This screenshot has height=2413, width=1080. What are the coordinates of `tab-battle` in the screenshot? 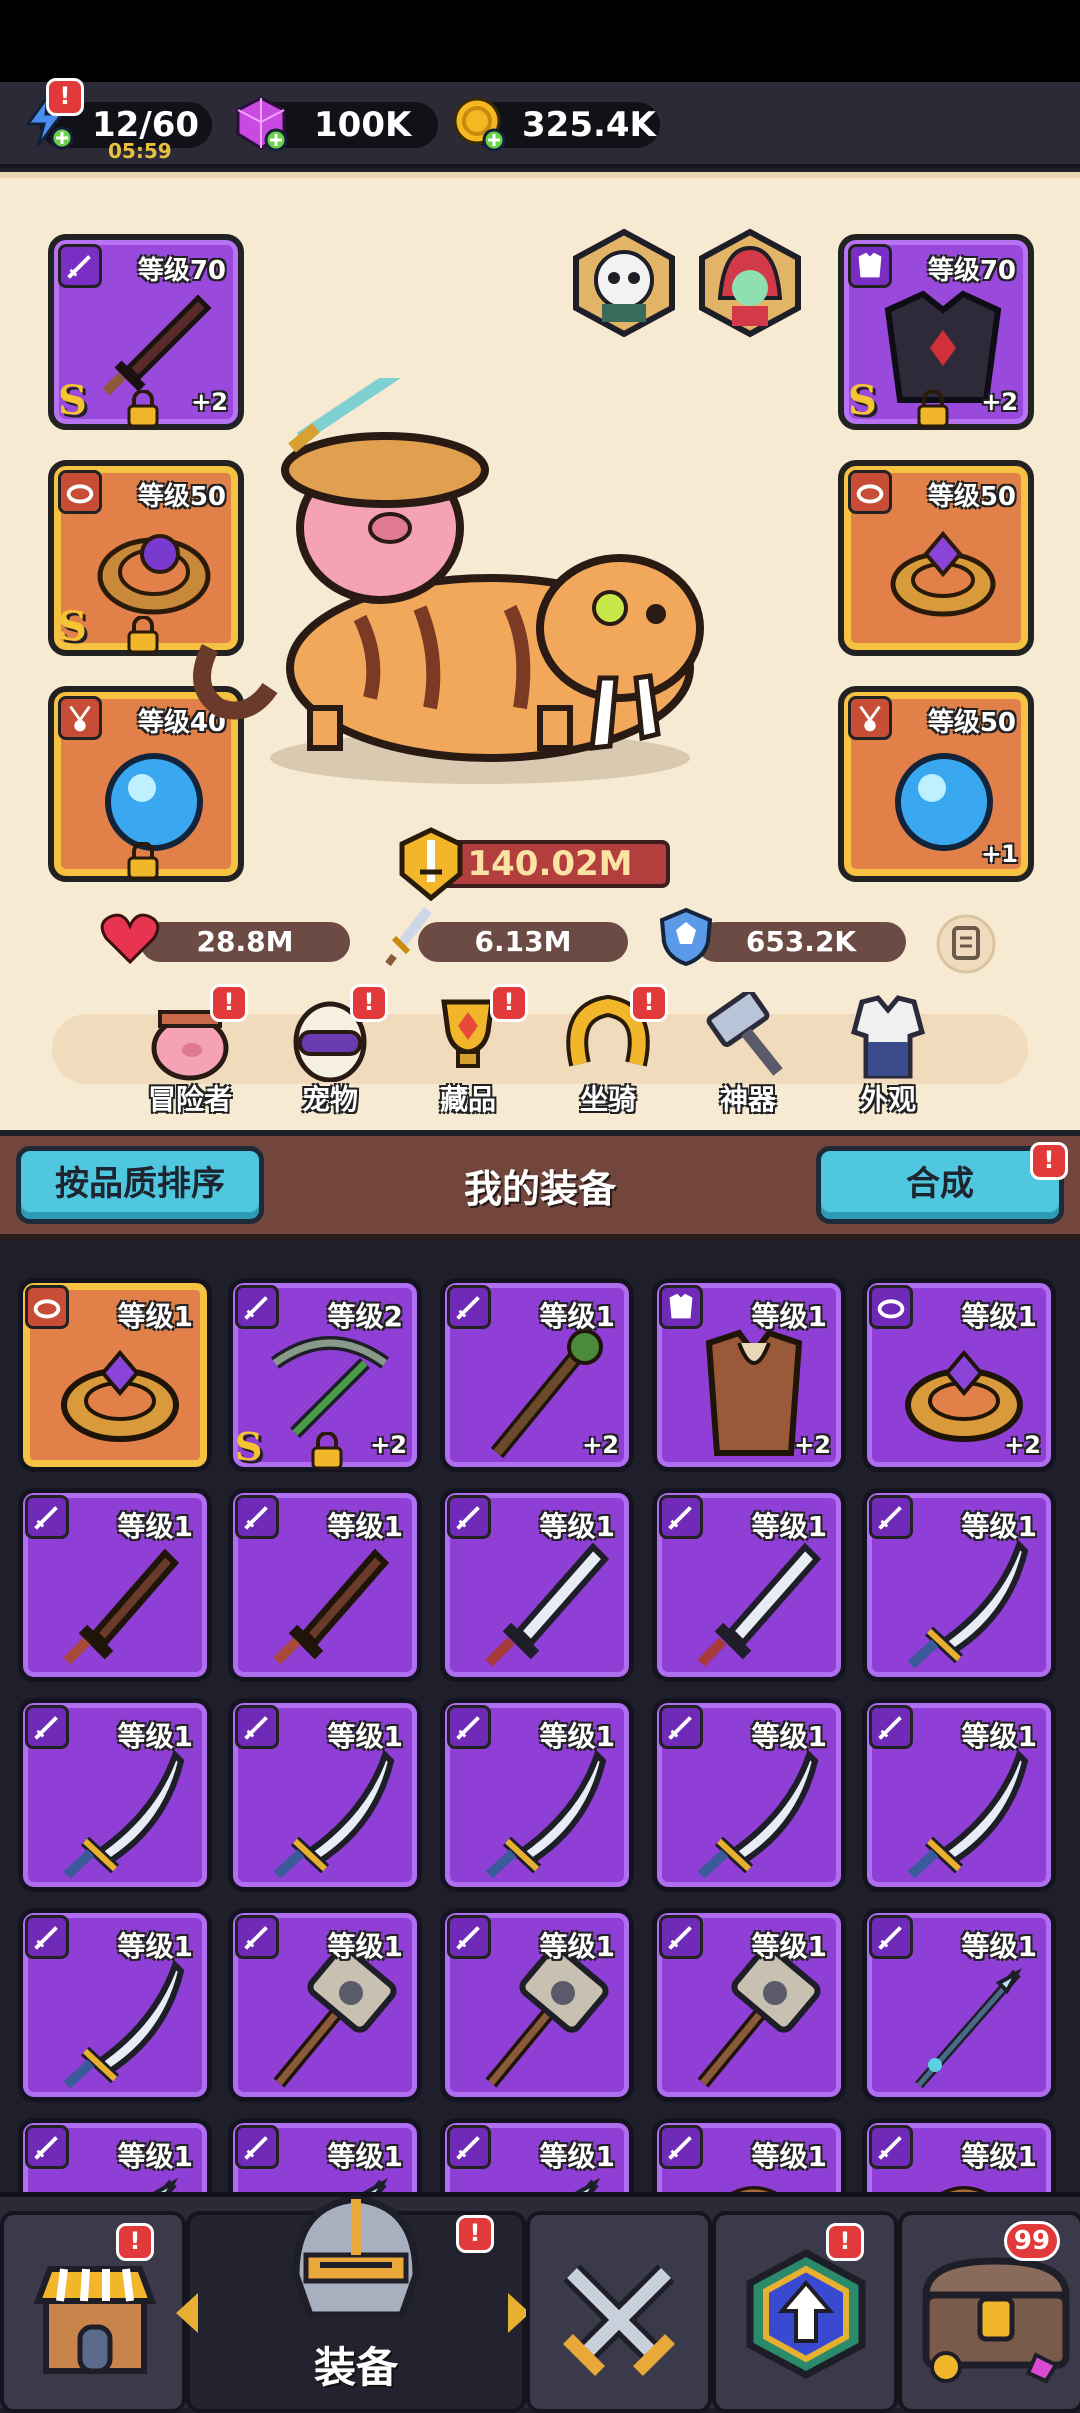 It's located at (619, 2312).